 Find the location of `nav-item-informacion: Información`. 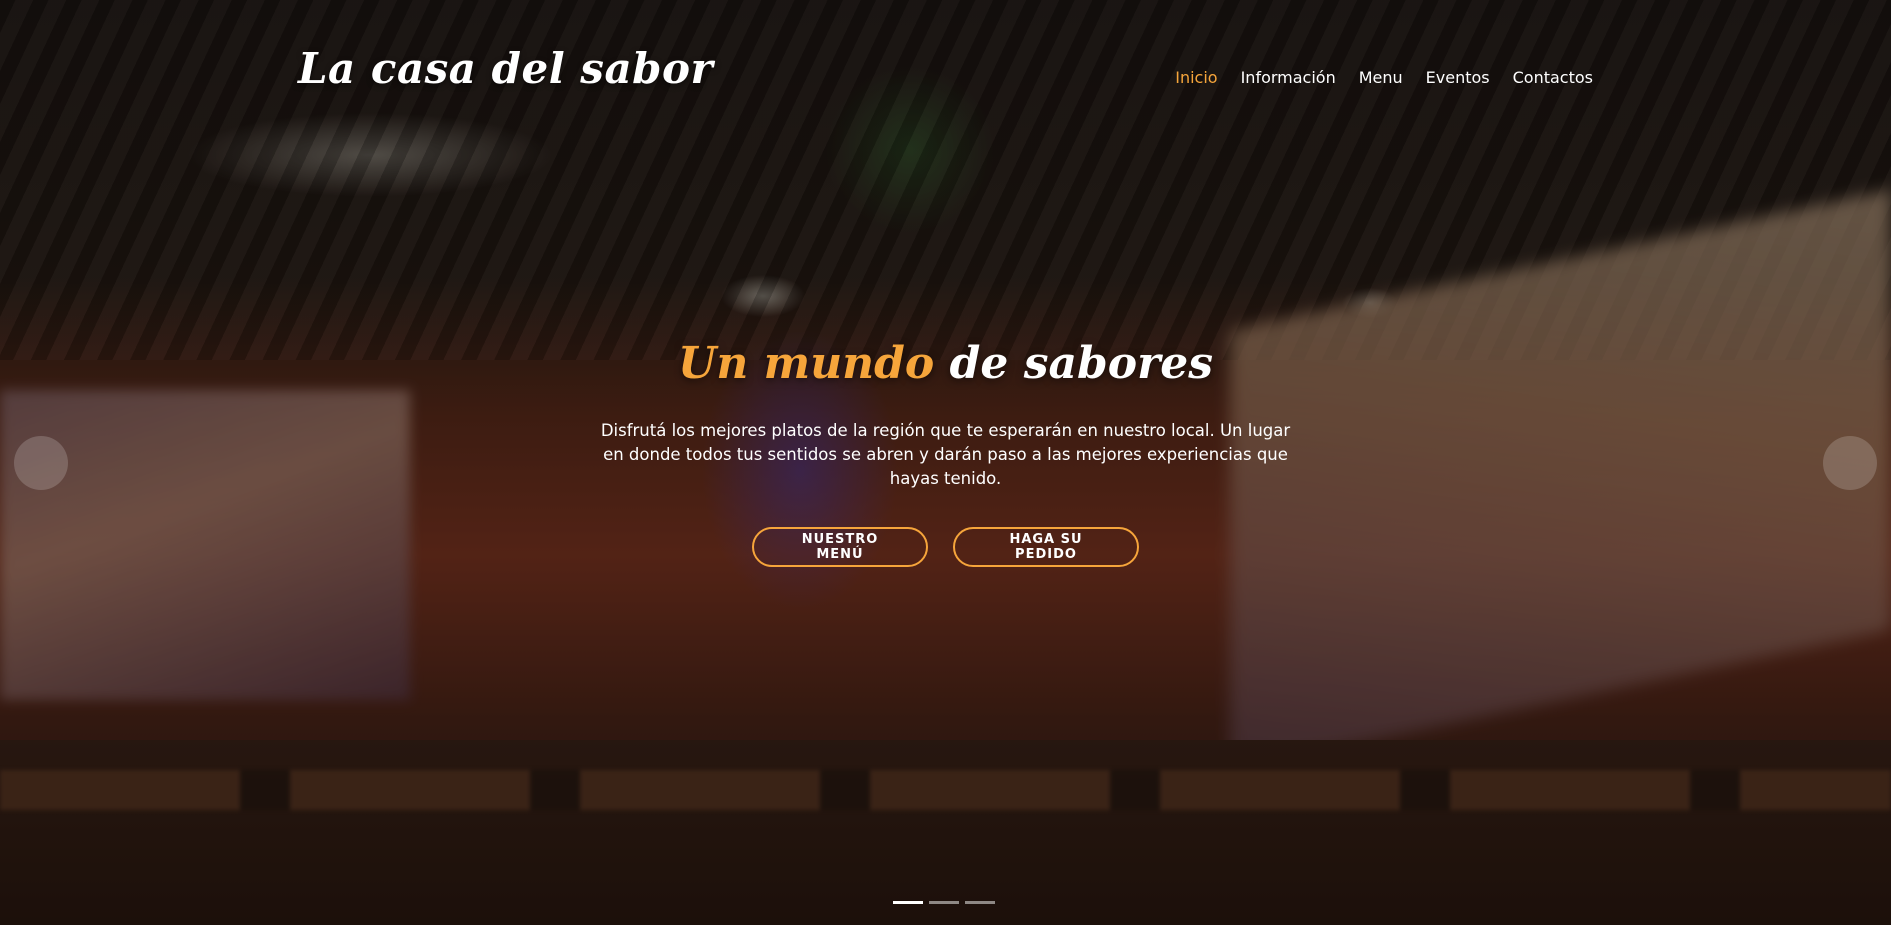

nav-item-informacion: Información is located at coordinates (1288, 77).